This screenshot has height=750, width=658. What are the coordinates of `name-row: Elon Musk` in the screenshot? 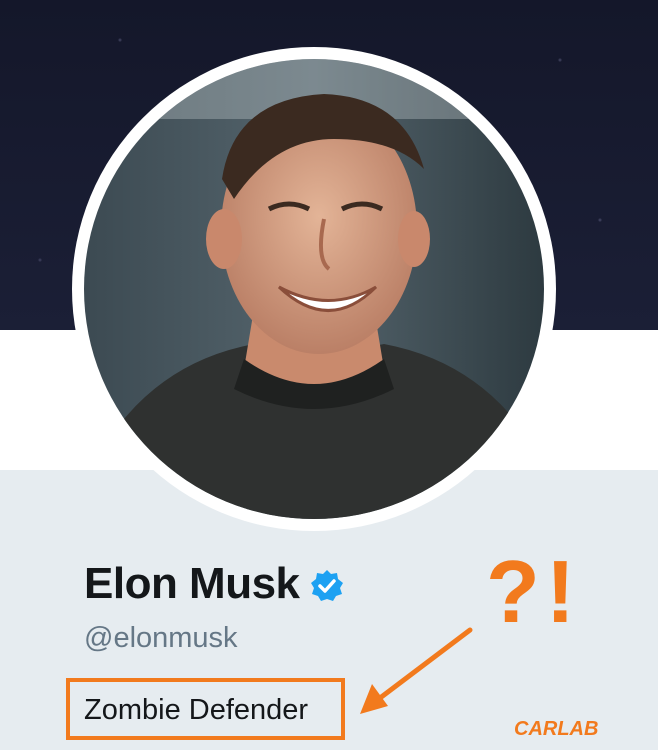 It's located at (214, 584).